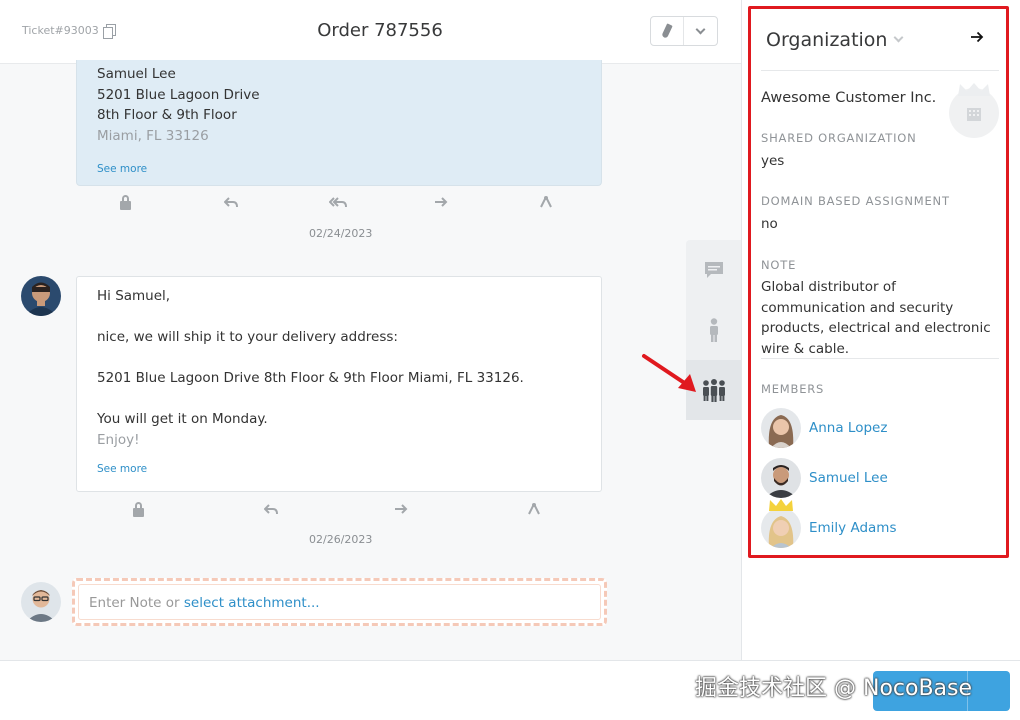 Image resolution: width=1020 pixels, height=720 pixels. What do you see at coordinates (341, 539) in the screenshot?
I see `article-date: 02/26/2023` at bounding box center [341, 539].